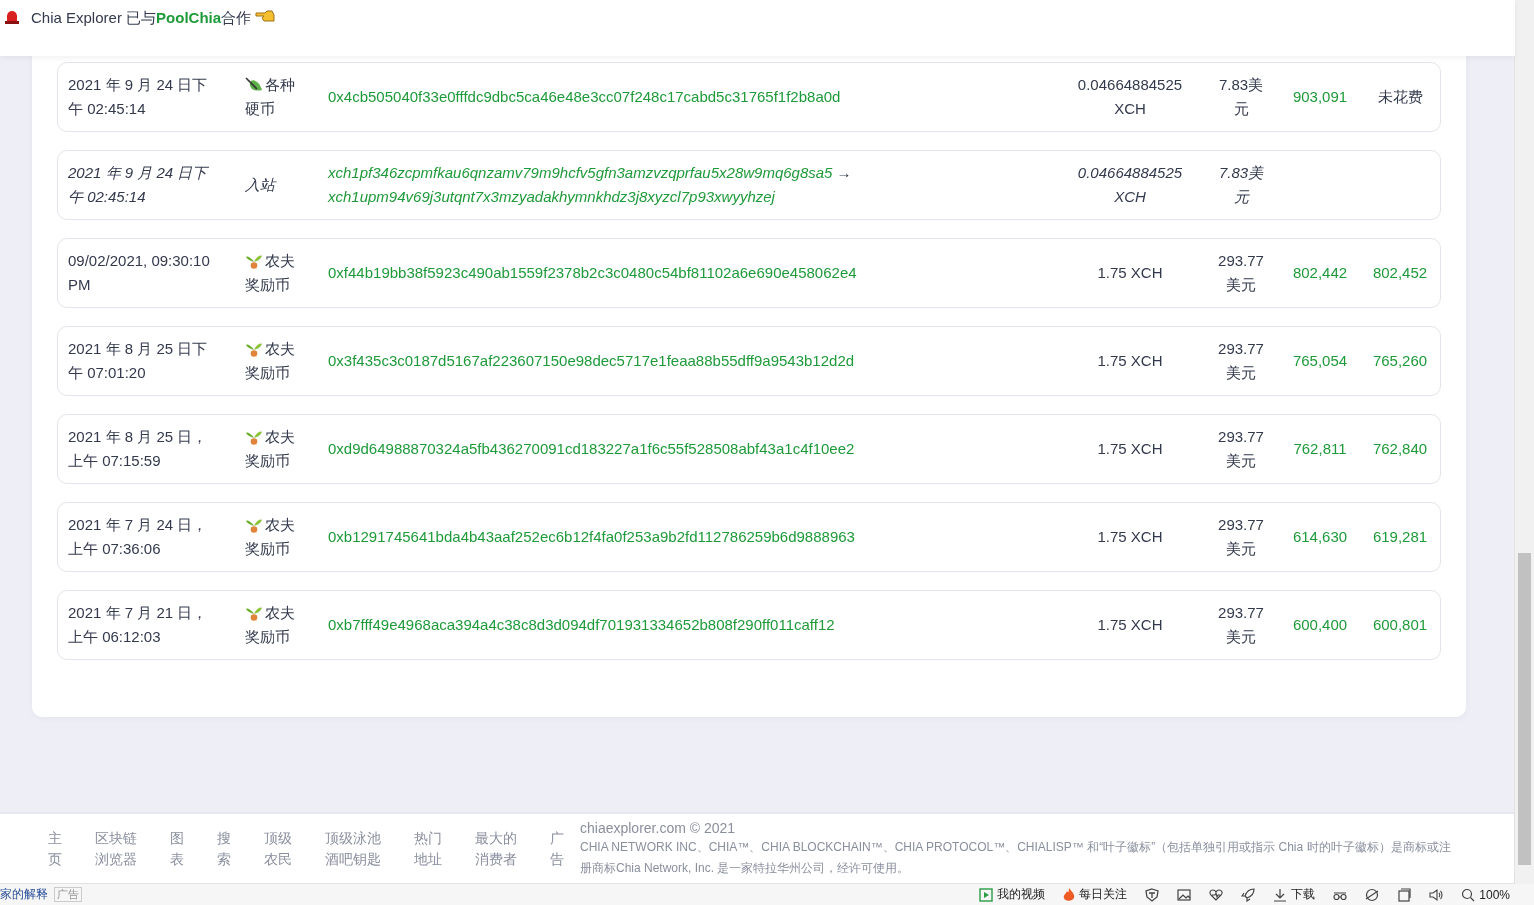  I want to click on status-bar-button: 下载, so click(1294, 894).